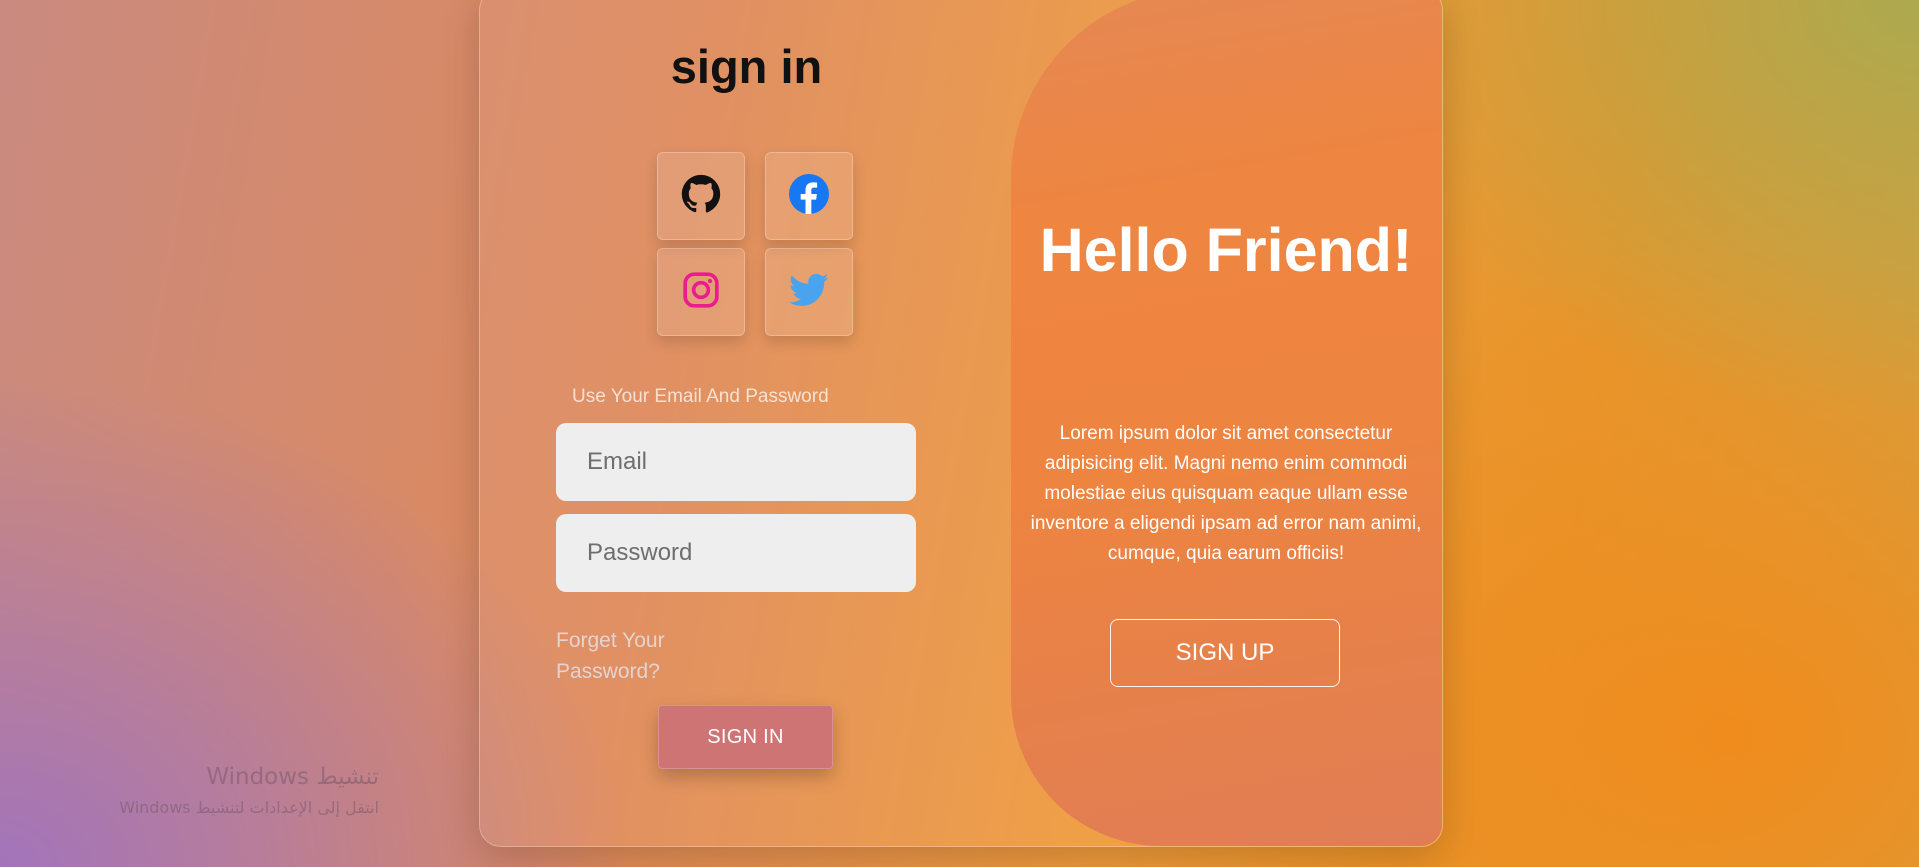 This screenshot has height=867, width=1919. I want to click on twitter-button, so click(809, 292).